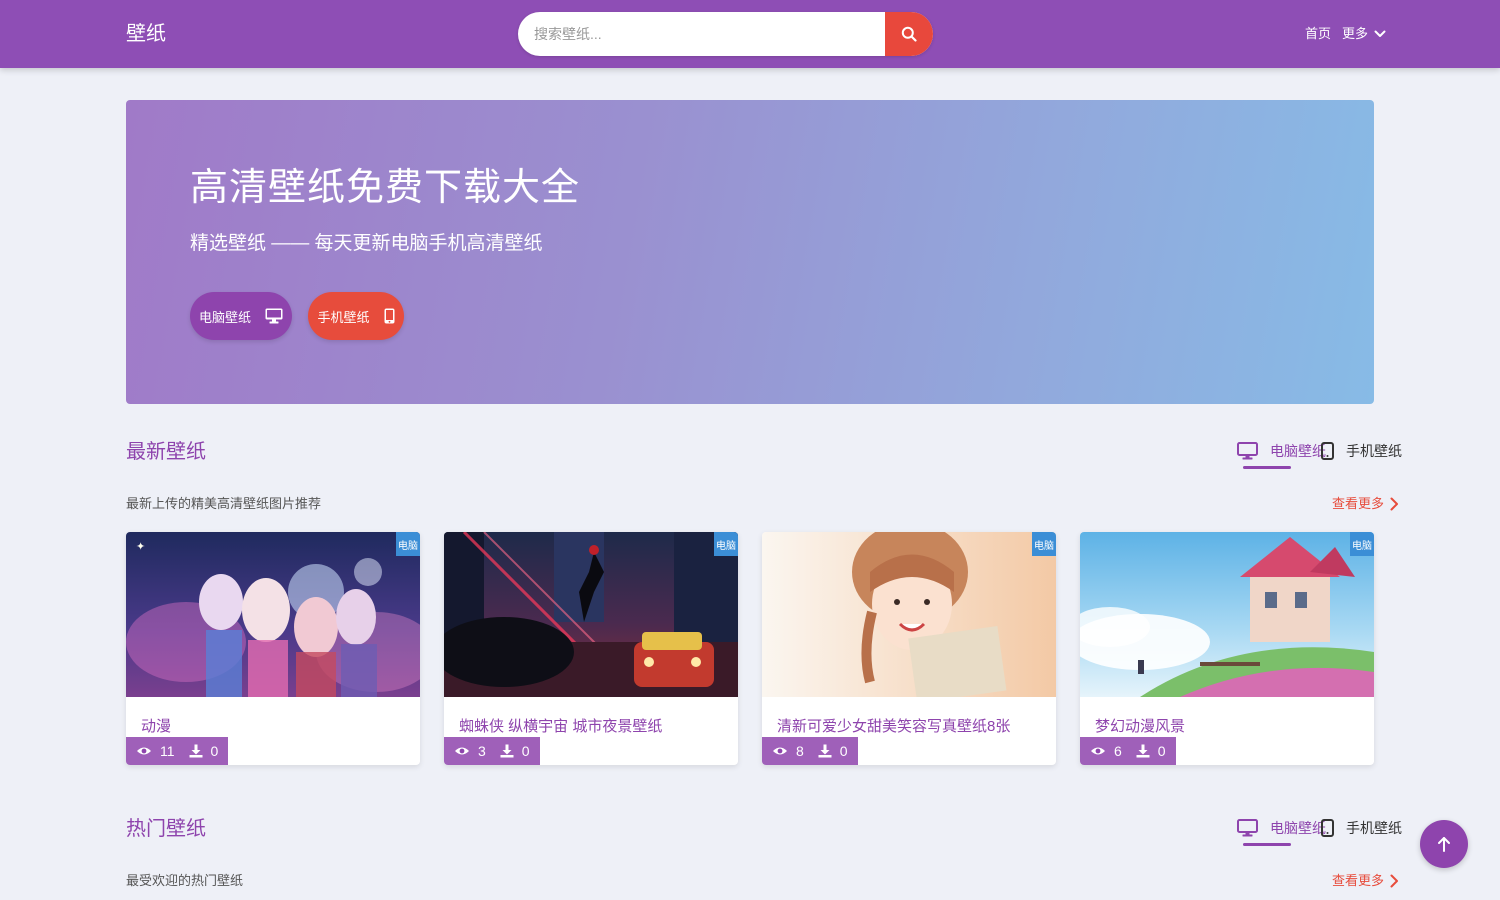  Describe the element at coordinates (1128, 751) in the screenshot. I see `card-stats: 6 0` at that location.